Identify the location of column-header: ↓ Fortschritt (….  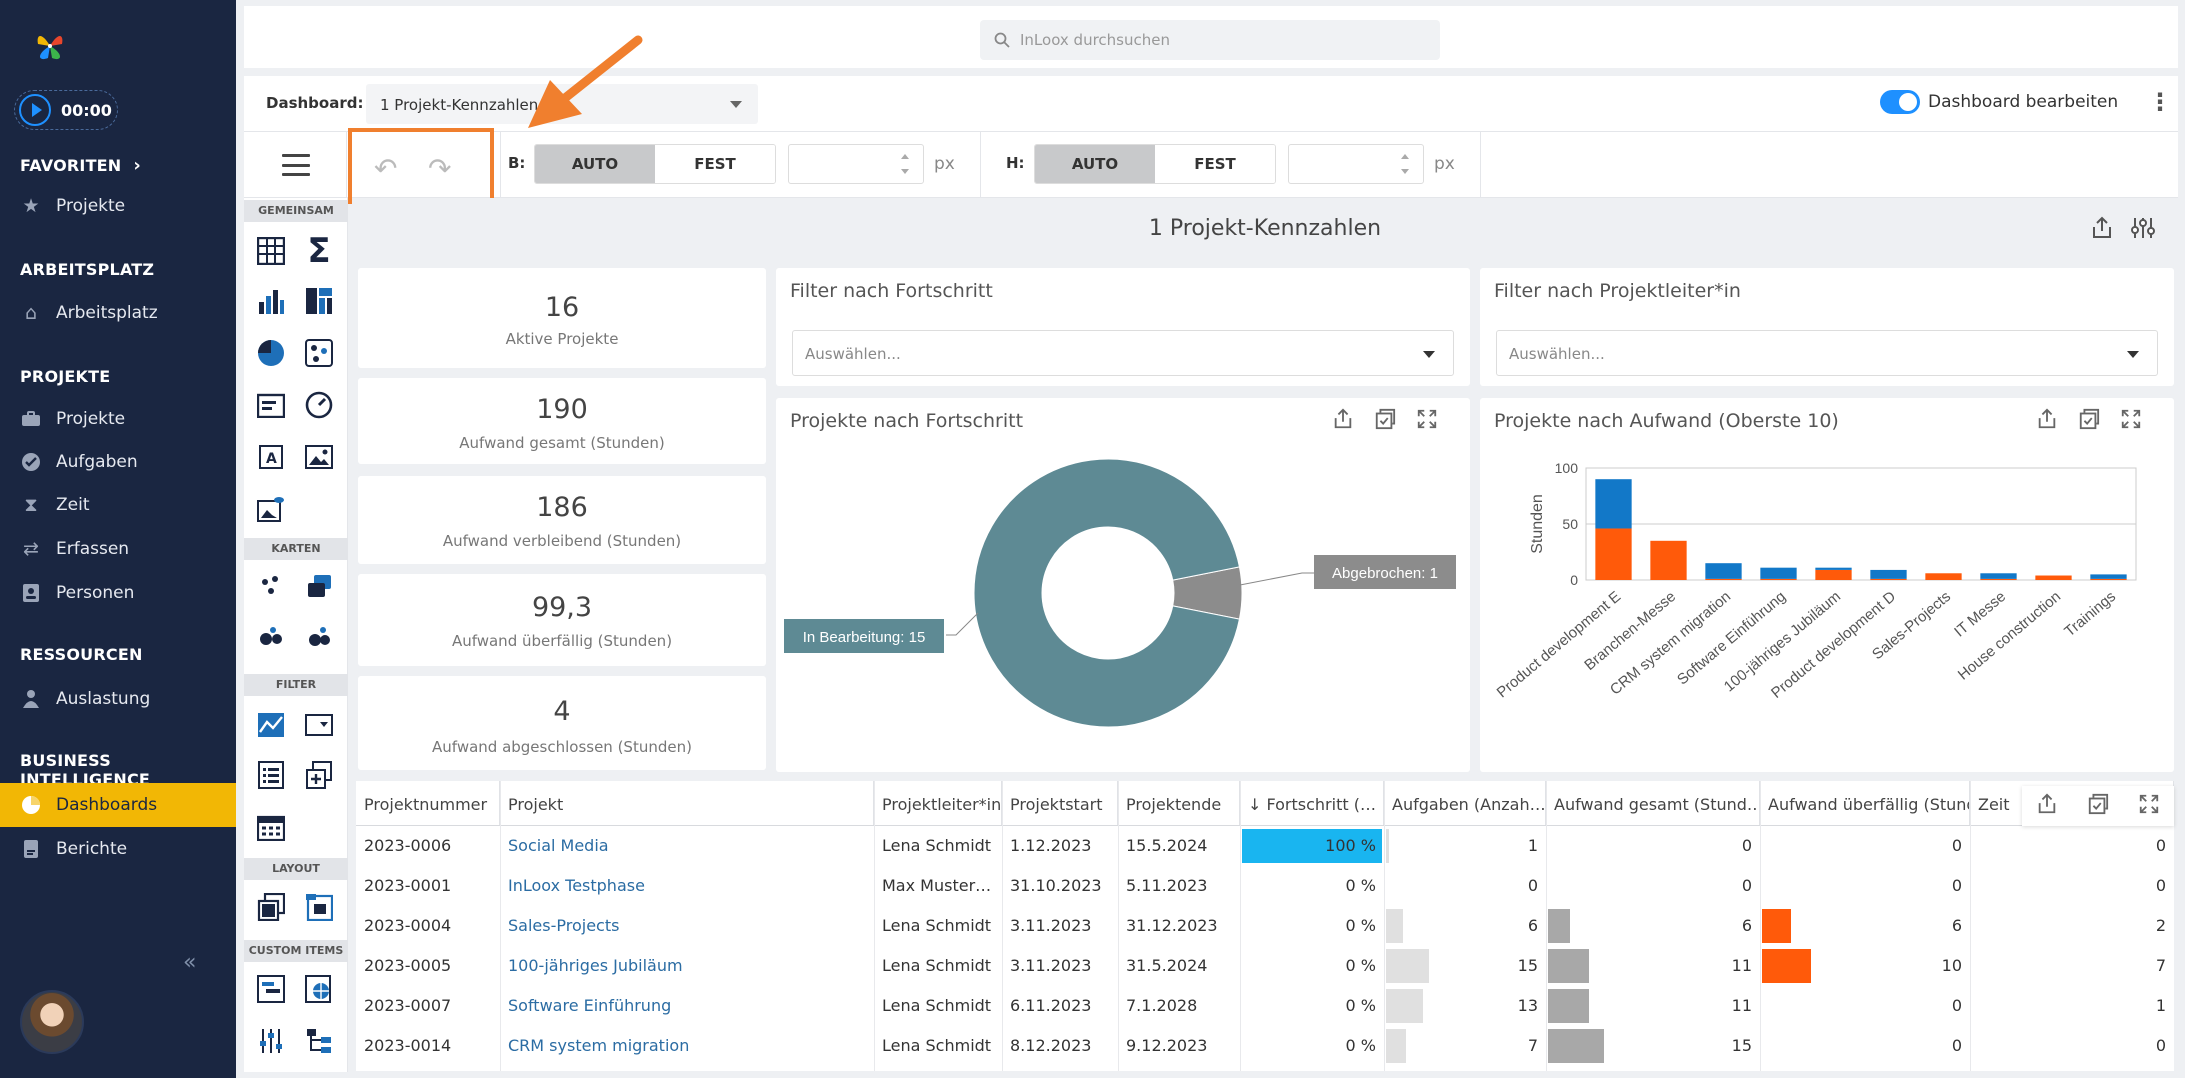
(1312, 803).